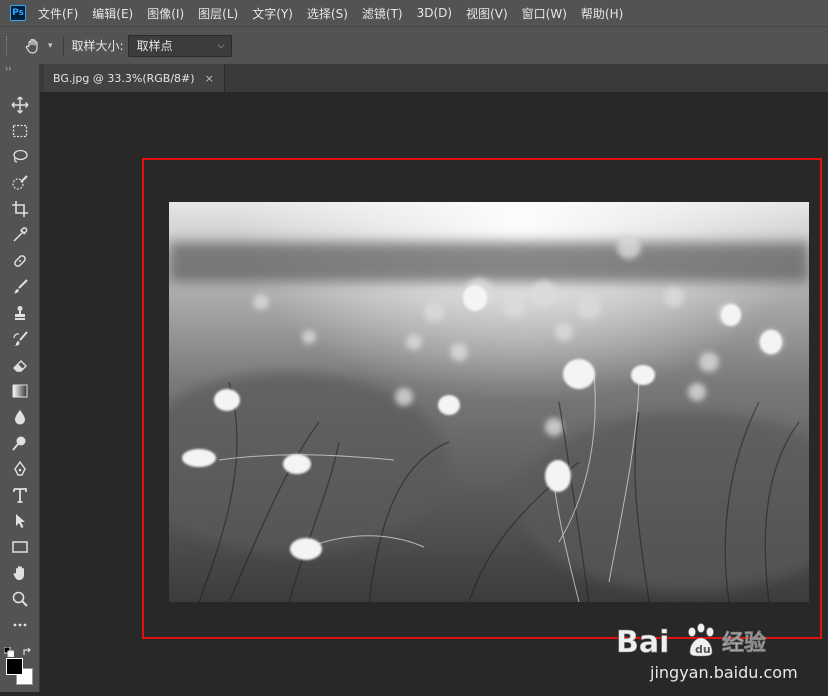  I want to click on collapse-panel-icon: ››, so click(19, 69).